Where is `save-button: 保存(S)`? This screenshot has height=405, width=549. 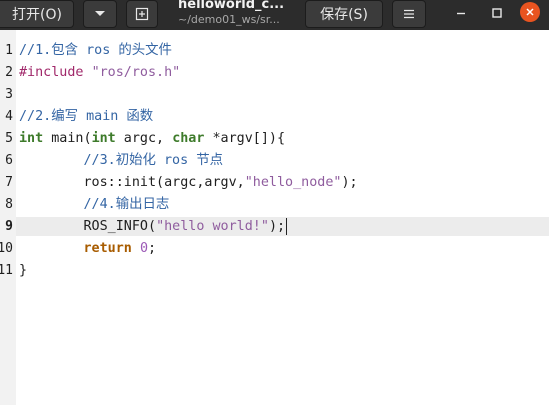 save-button: 保存(S) is located at coordinates (344, 14).